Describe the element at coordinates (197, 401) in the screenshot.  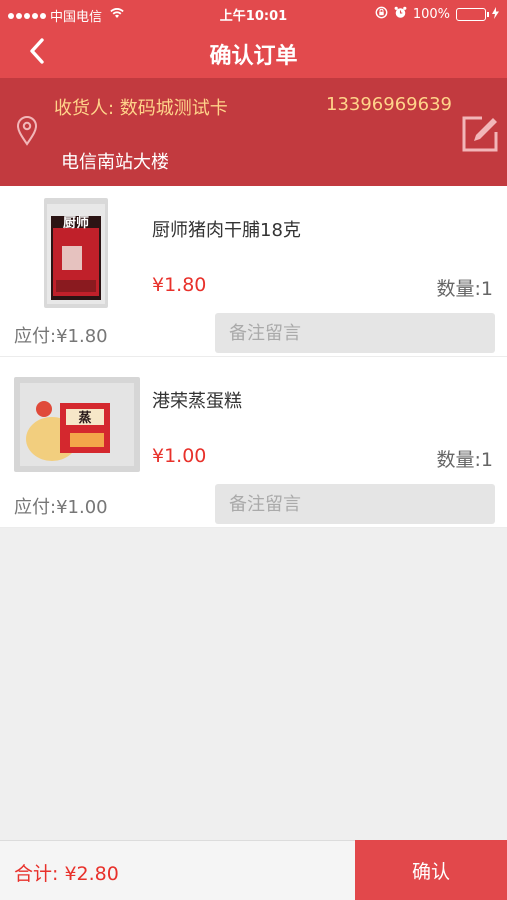
I see `product-name: 港荣蒸蛋糕` at that location.